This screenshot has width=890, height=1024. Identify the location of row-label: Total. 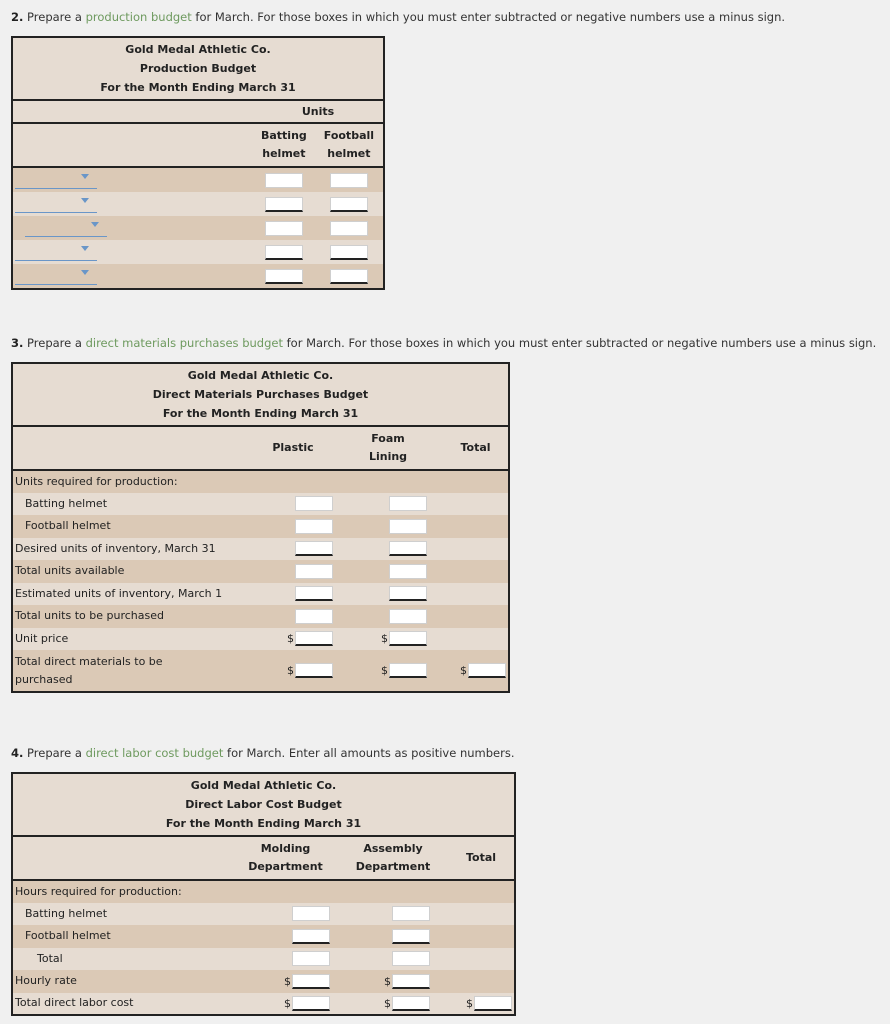
(50, 958).